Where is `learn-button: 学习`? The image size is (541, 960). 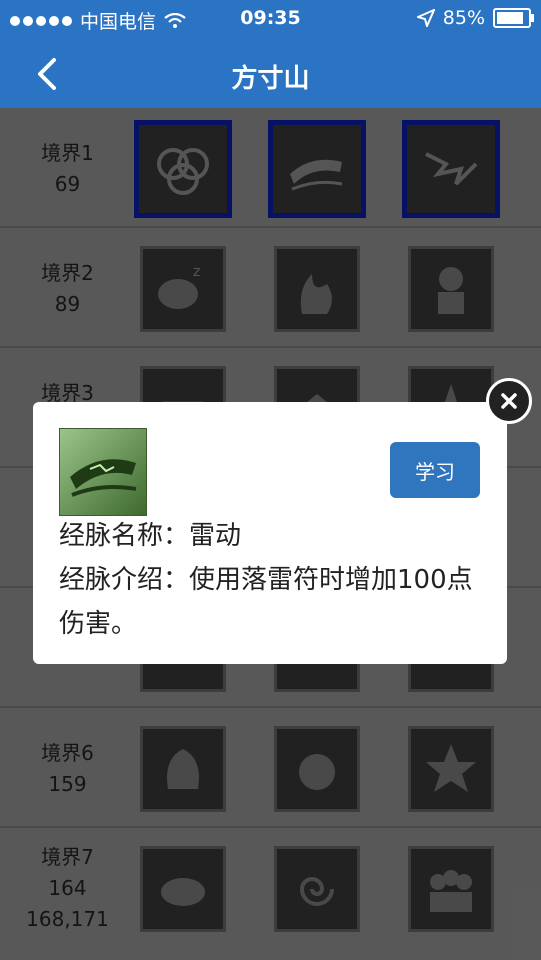 learn-button: 学习 is located at coordinates (435, 470).